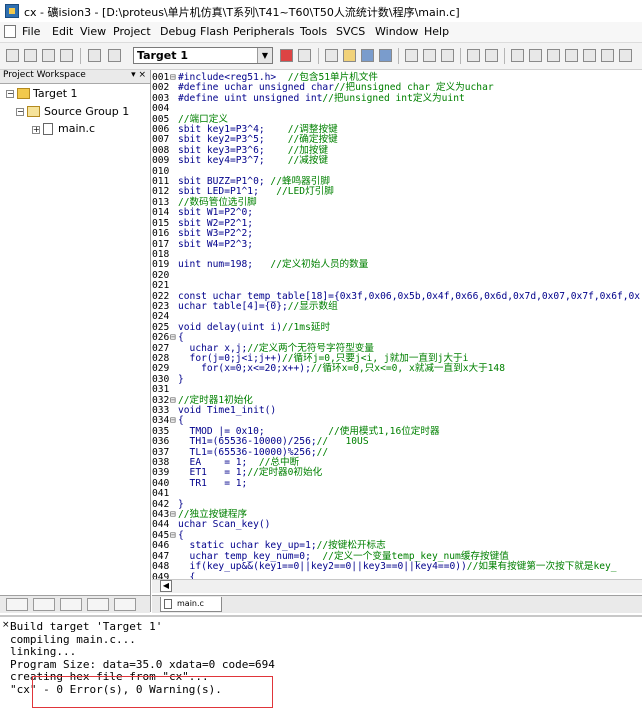 Image resolution: width=642 pixels, height=720 pixels. I want to click on code-text: static uchar key_up=1;, so click(247, 546).